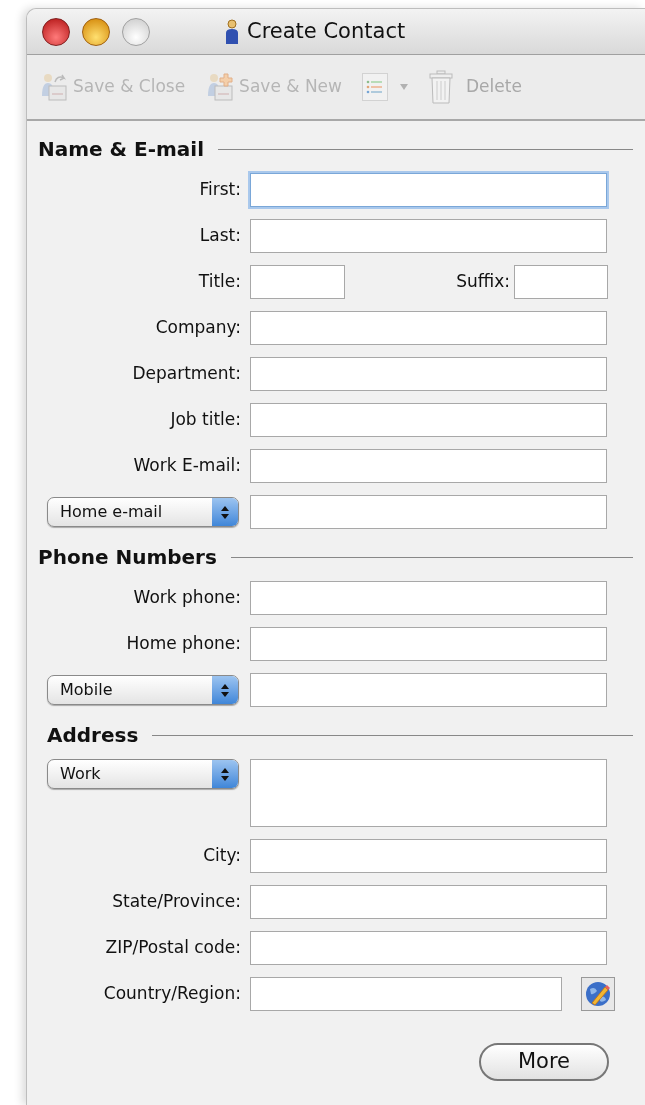  What do you see at coordinates (220, 87) in the screenshot?
I see `contact-plus-icon` at bounding box center [220, 87].